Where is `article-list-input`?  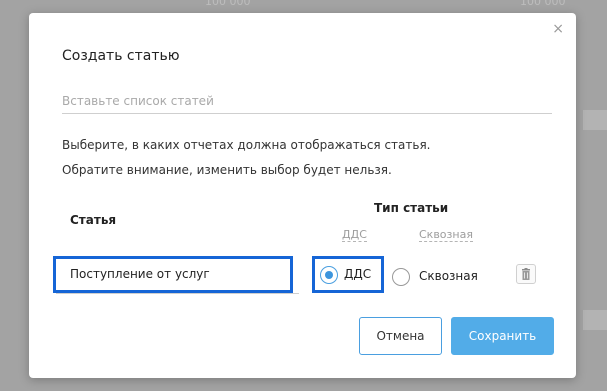 article-list-input is located at coordinates (307, 101).